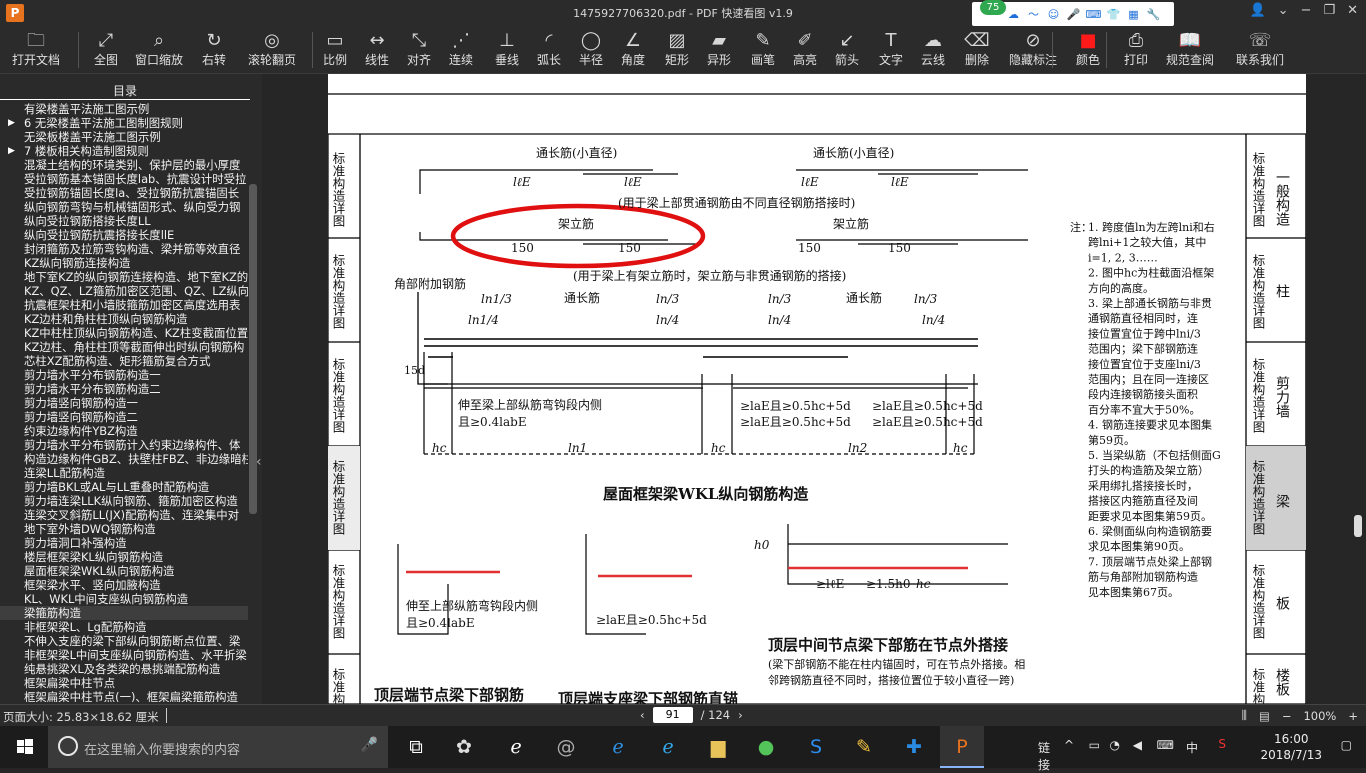 This screenshot has width=1366, height=773. What do you see at coordinates (416, 747) in the screenshot?
I see `task-view-icon: ⧉` at bounding box center [416, 747].